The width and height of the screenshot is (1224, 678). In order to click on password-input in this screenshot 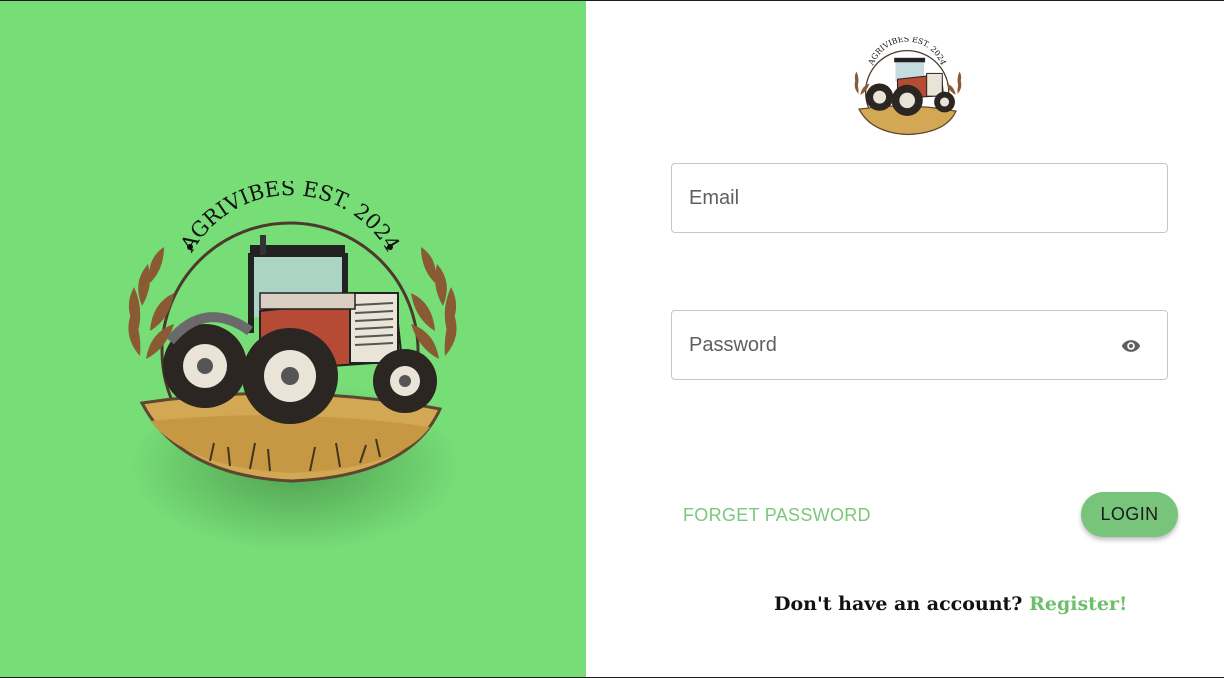, I will do `click(919, 345)`.